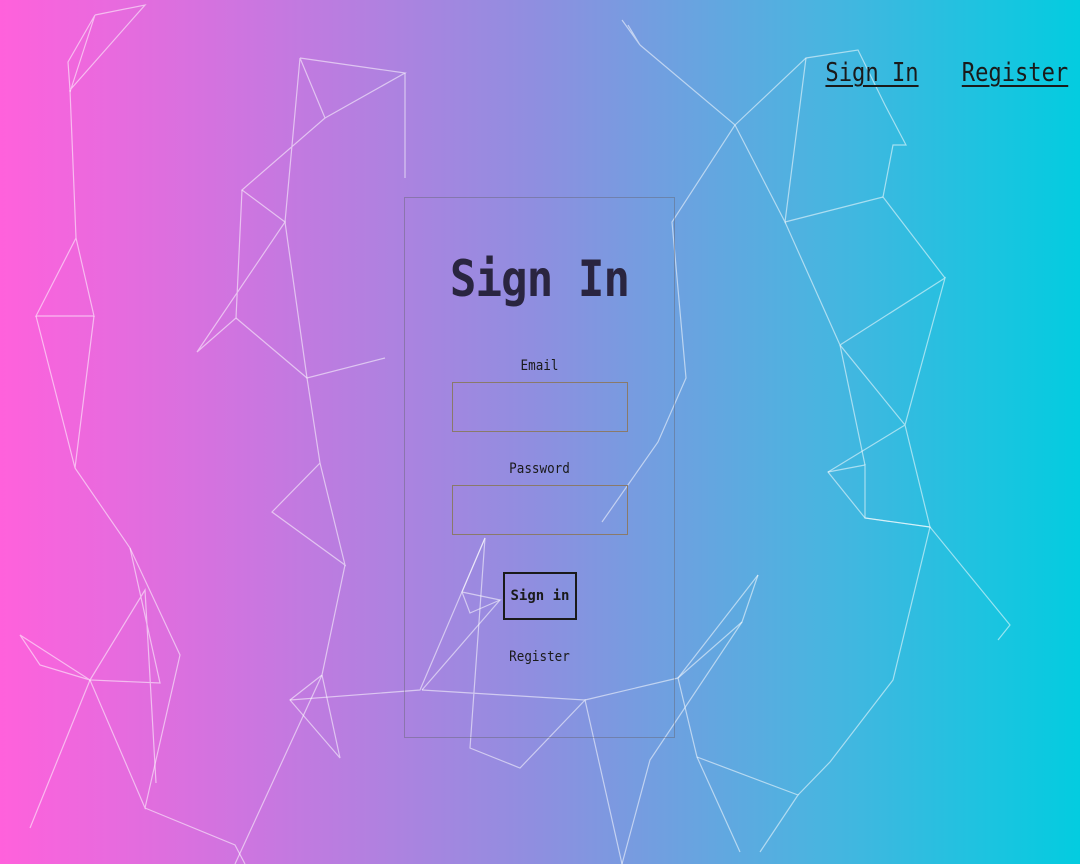 The image size is (1080, 864). I want to click on password-field, so click(540, 510).